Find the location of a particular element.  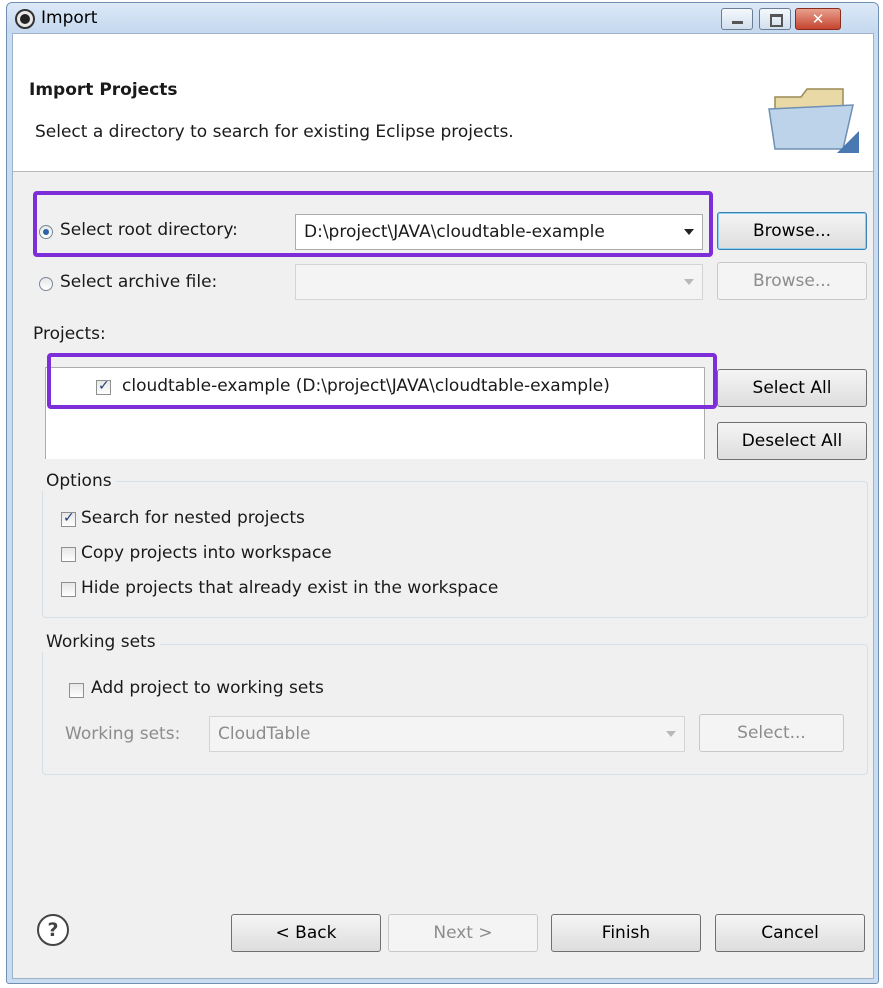

project-highlight is located at coordinates (382, 381).